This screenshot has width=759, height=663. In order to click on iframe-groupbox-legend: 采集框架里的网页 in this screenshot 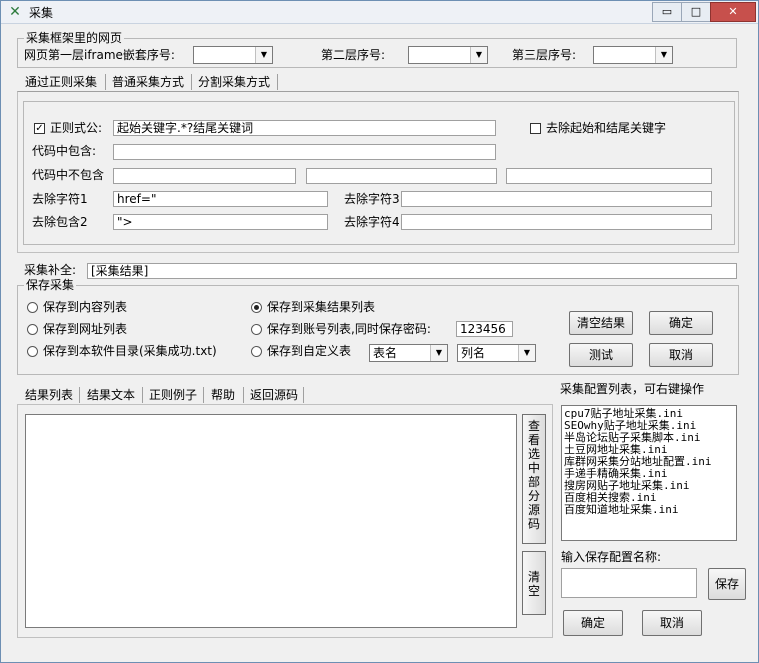, I will do `click(74, 38)`.